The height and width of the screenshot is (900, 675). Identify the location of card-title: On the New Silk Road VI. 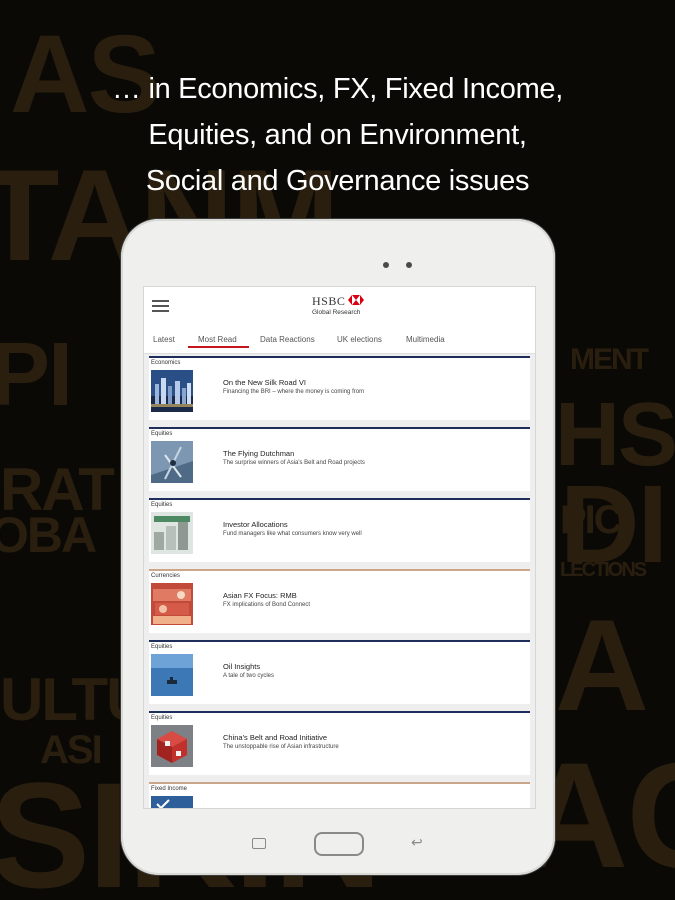
(264, 382).